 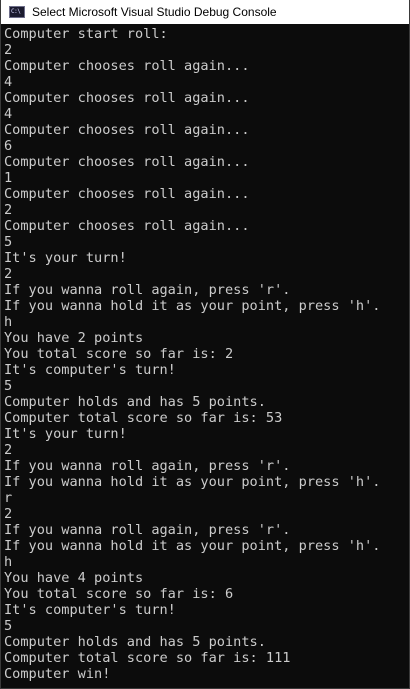 I want to click on console-line: 6, so click(x=8, y=146).